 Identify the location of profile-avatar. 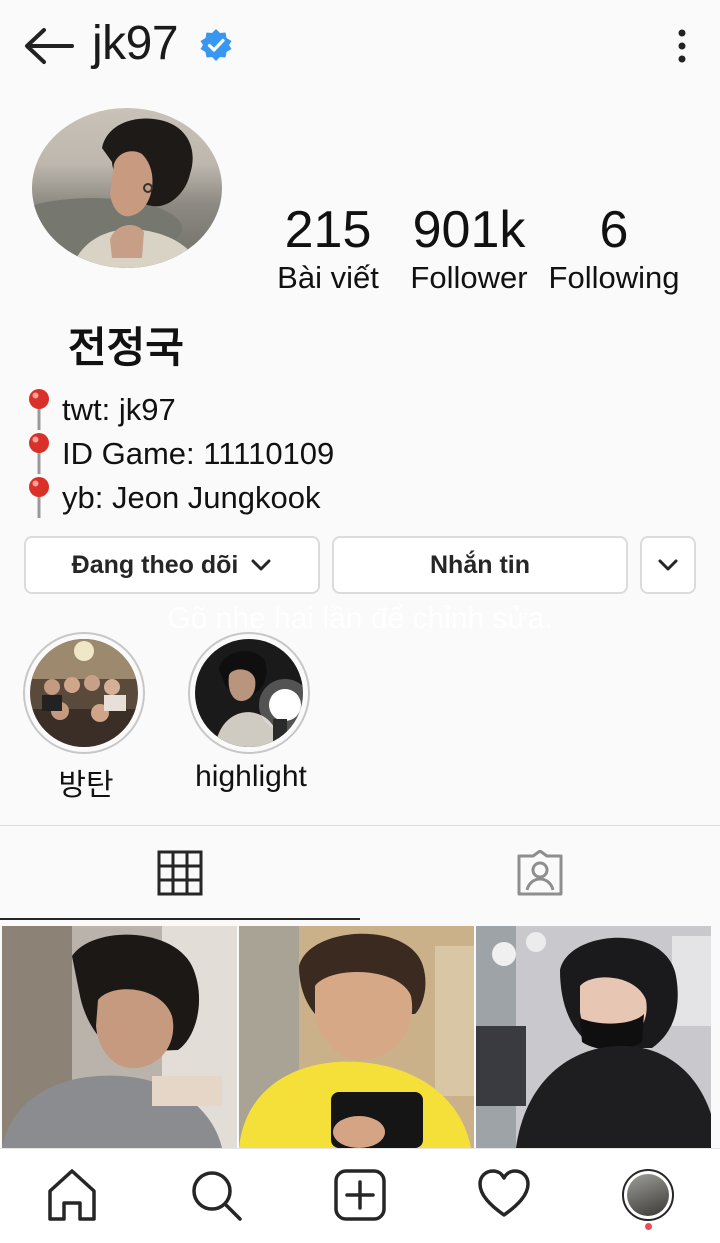
(127, 188).